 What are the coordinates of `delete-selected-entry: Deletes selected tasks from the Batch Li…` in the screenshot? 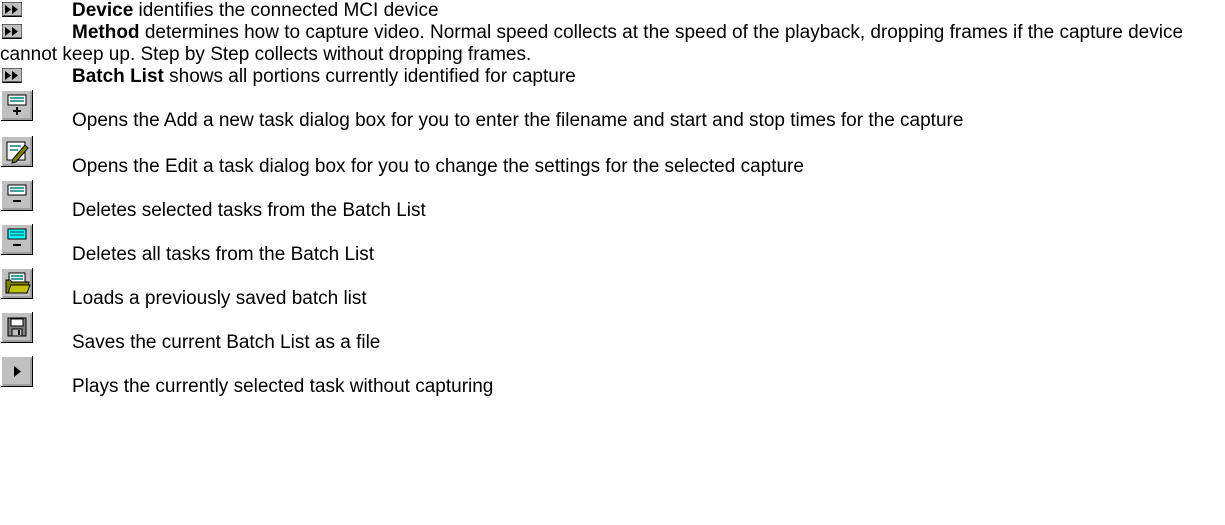 It's located at (612, 202).